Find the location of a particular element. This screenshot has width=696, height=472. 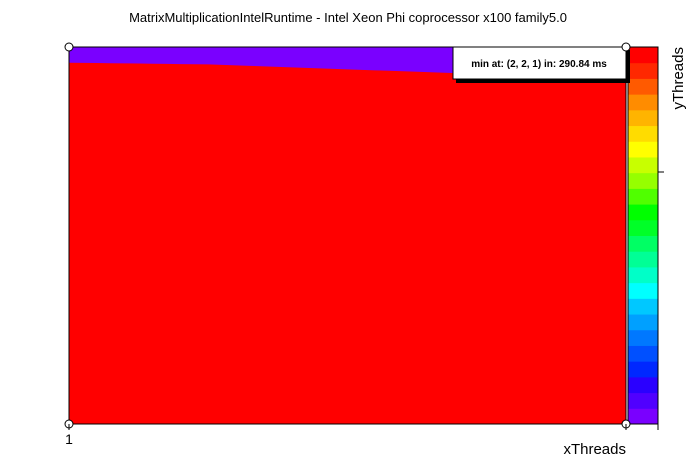

color-palette is located at coordinates (643, 236).